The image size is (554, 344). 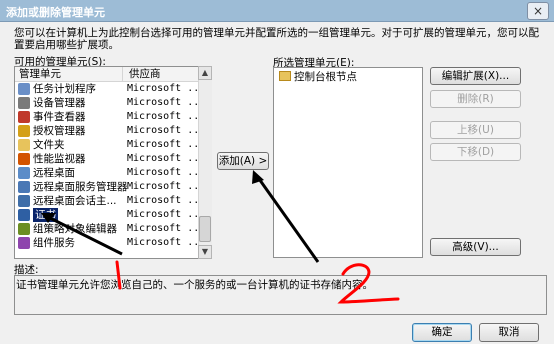 I want to click on component-services-icon, so click(x=24, y=243).